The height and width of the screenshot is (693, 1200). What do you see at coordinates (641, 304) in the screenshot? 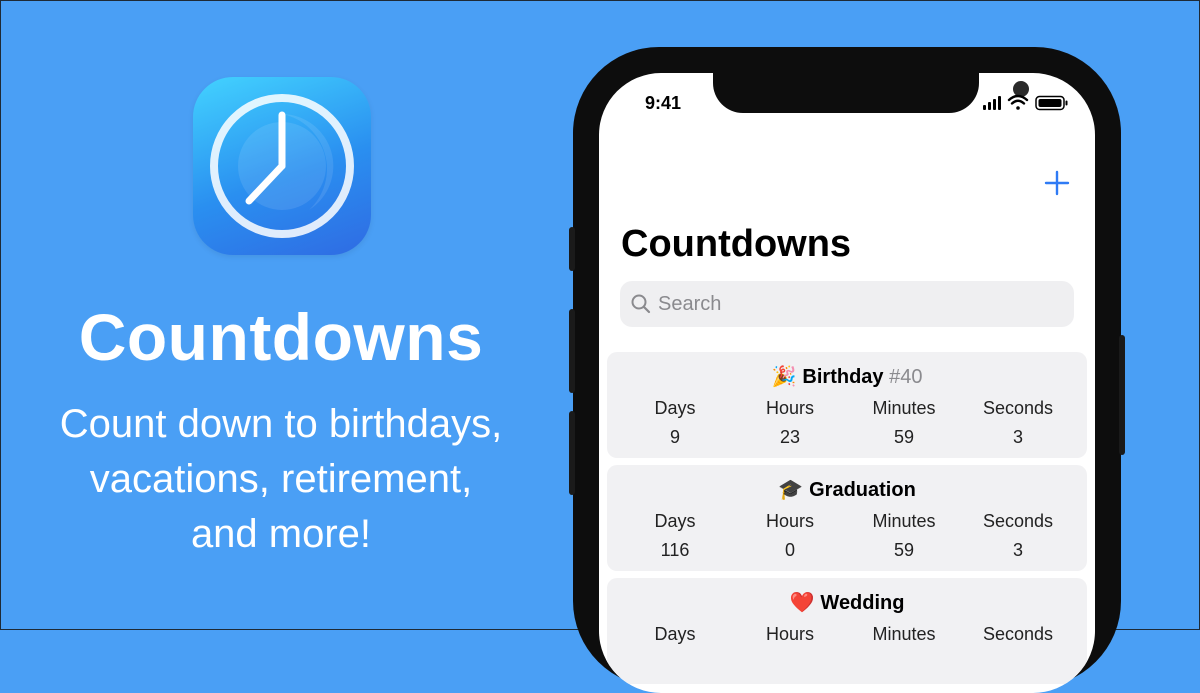
I see `search-icon` at bounding box center [641, 304].